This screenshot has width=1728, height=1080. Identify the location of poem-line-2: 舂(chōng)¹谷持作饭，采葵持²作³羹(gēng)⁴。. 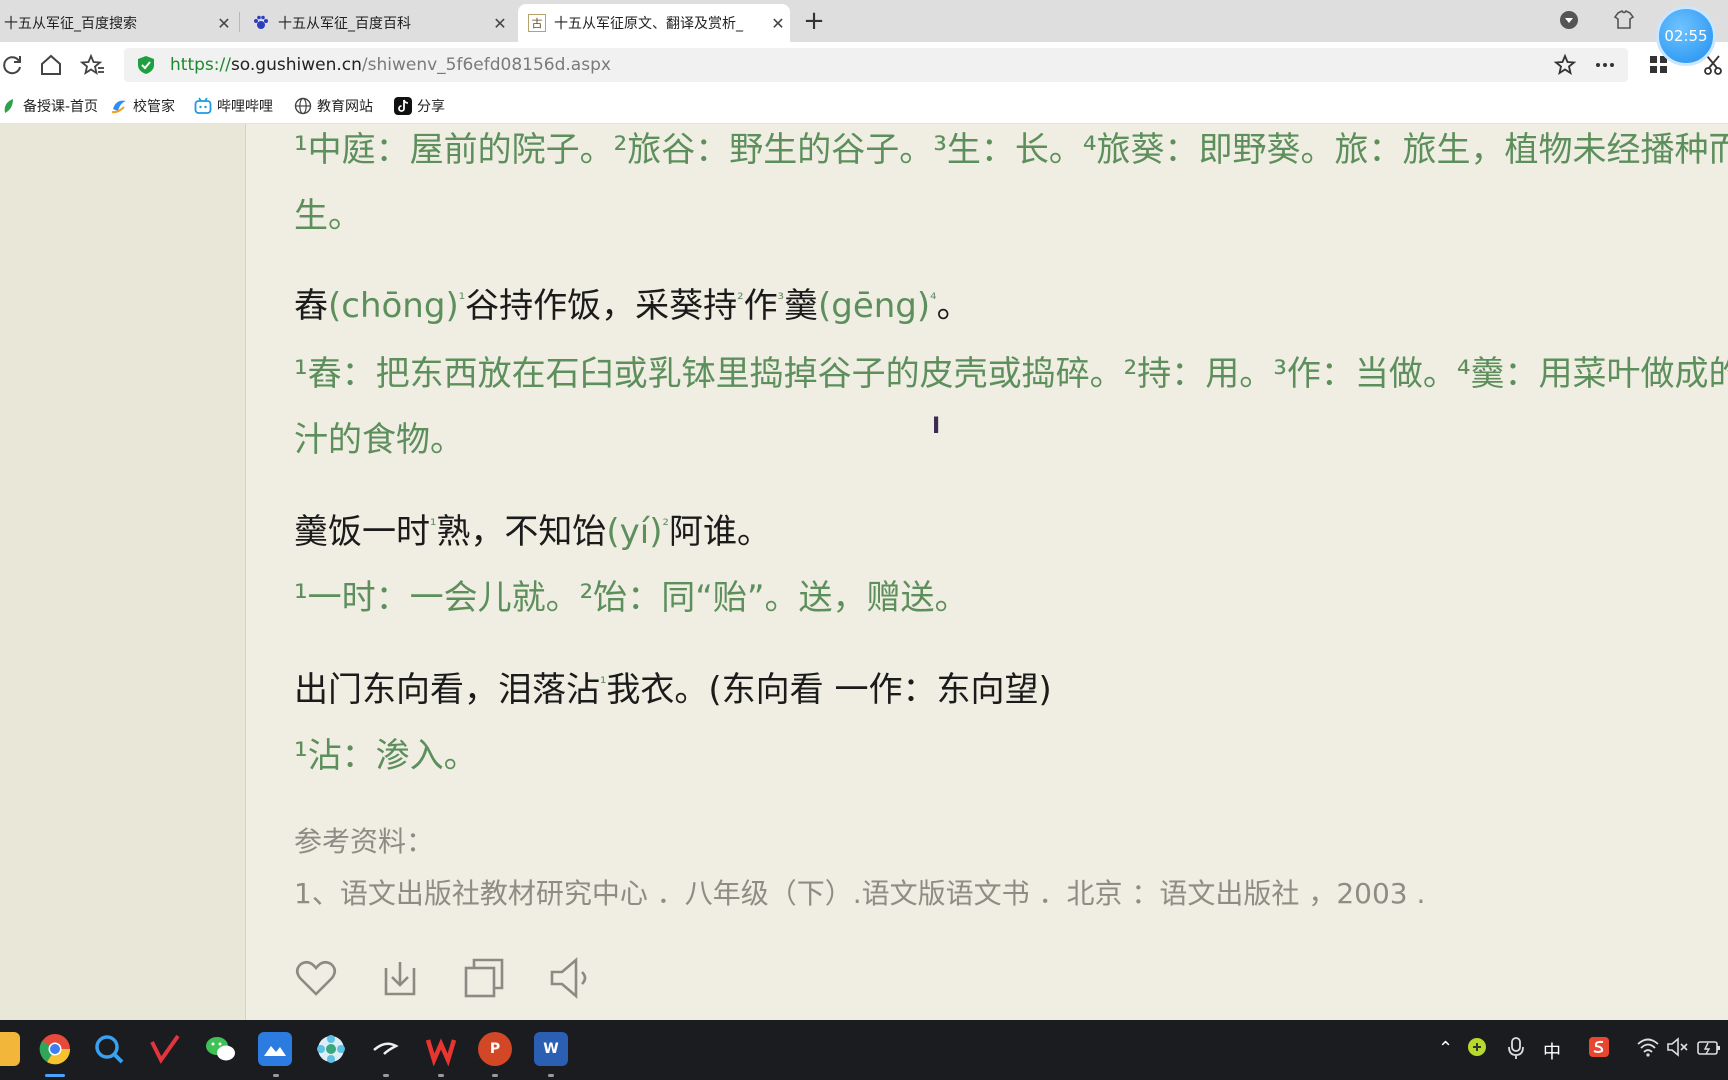
(632, 306).